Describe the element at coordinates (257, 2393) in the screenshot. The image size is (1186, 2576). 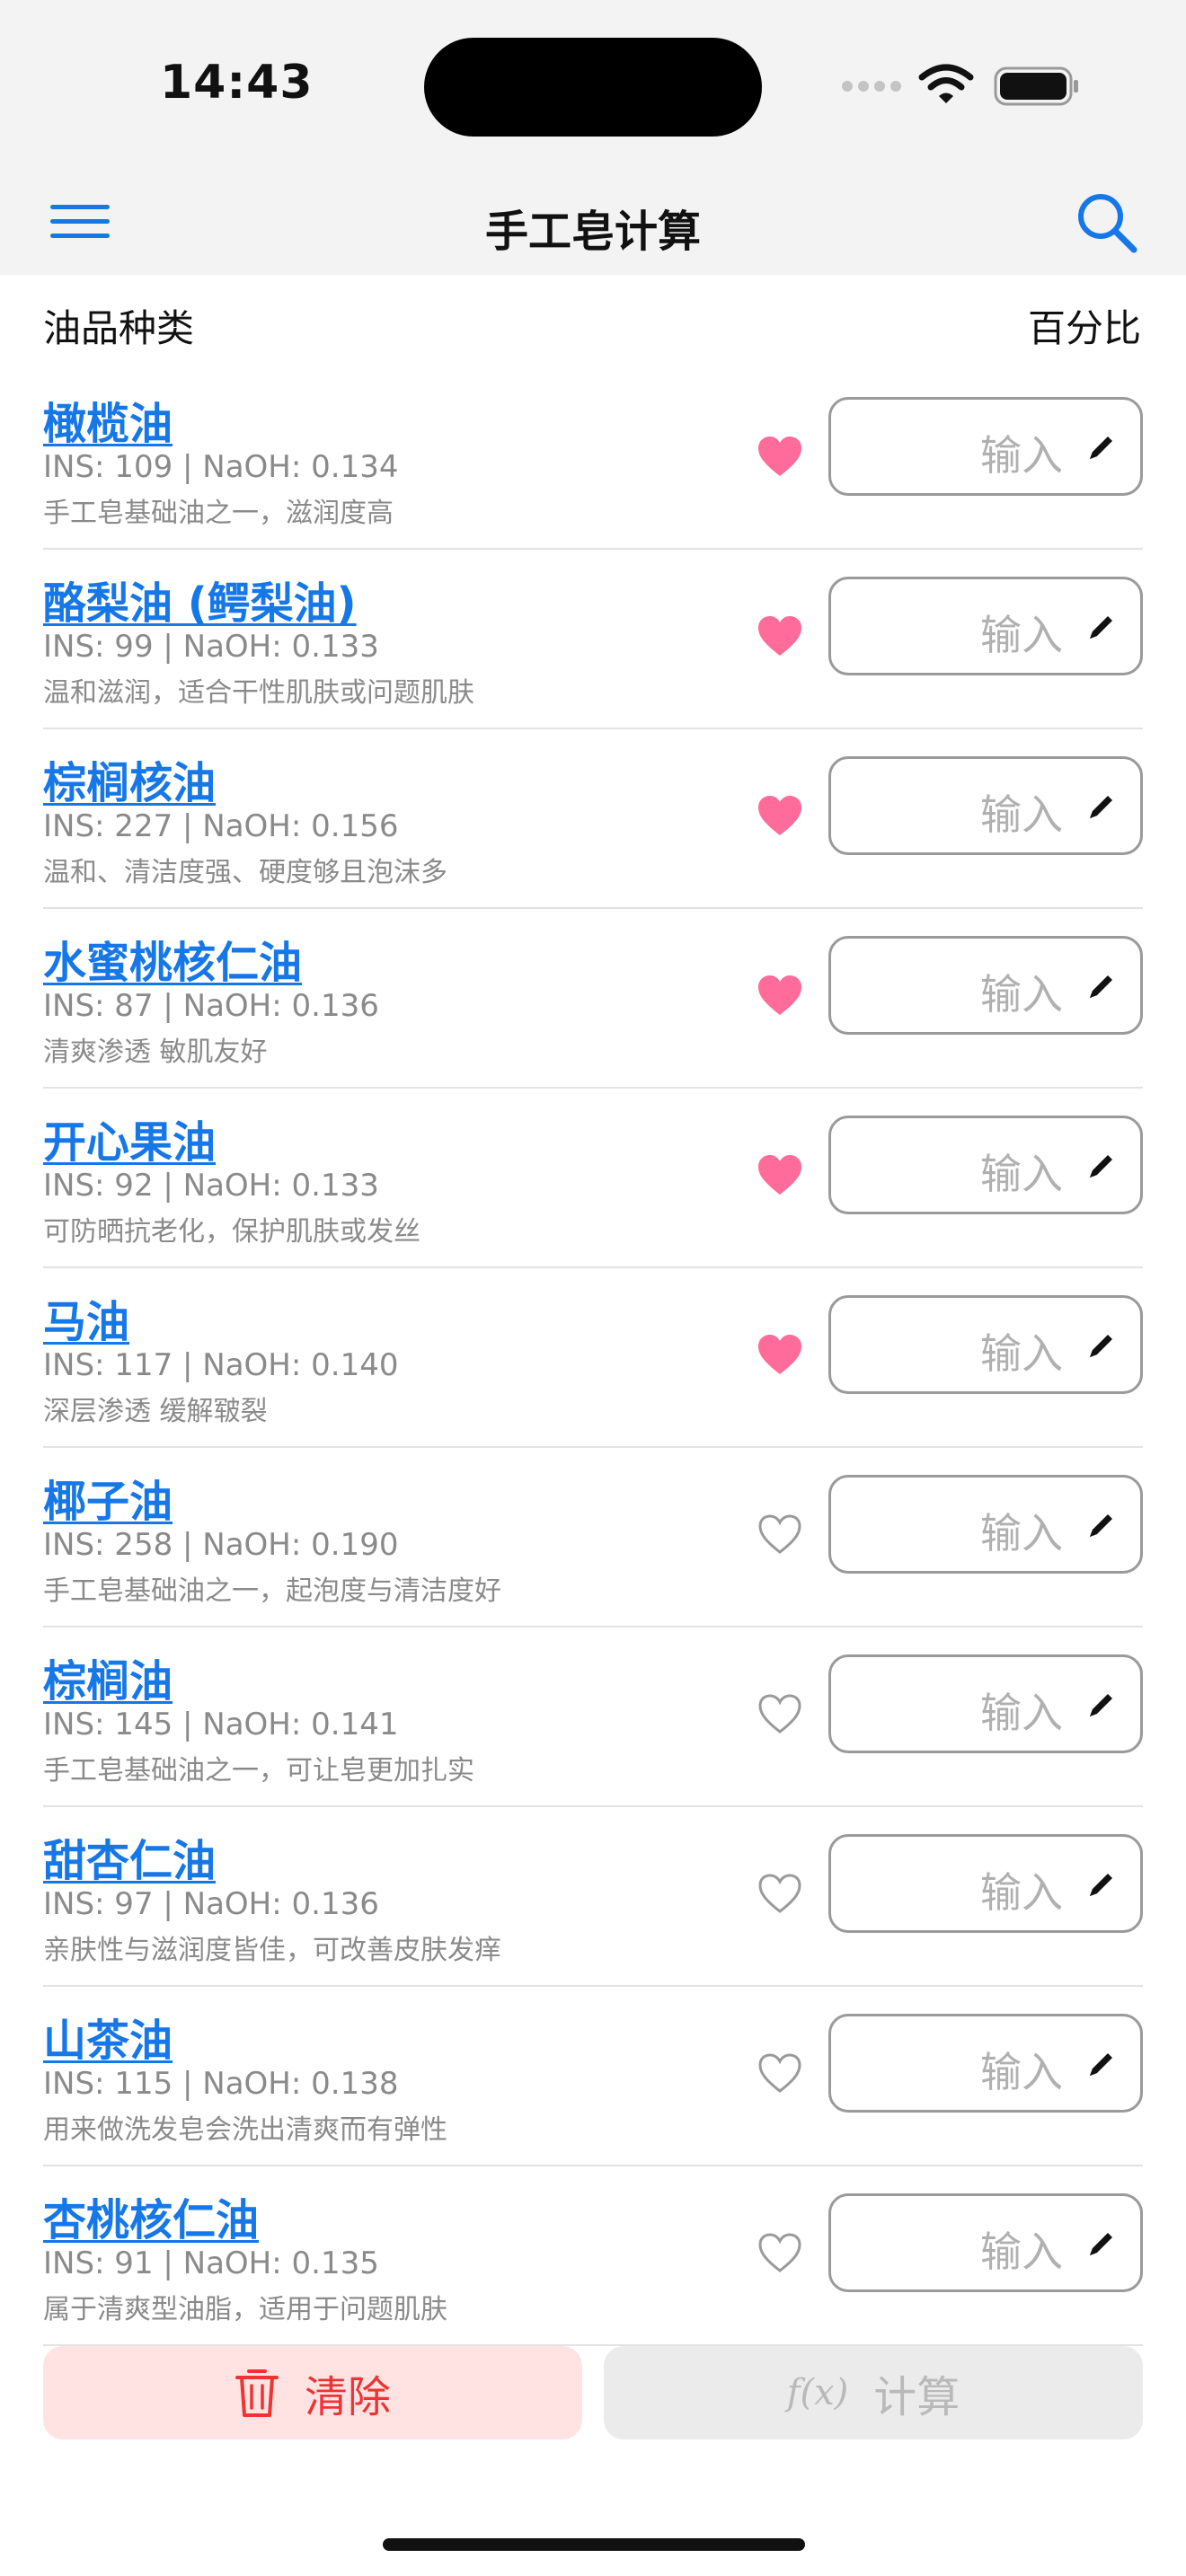
I see `trash-icon` at that location.